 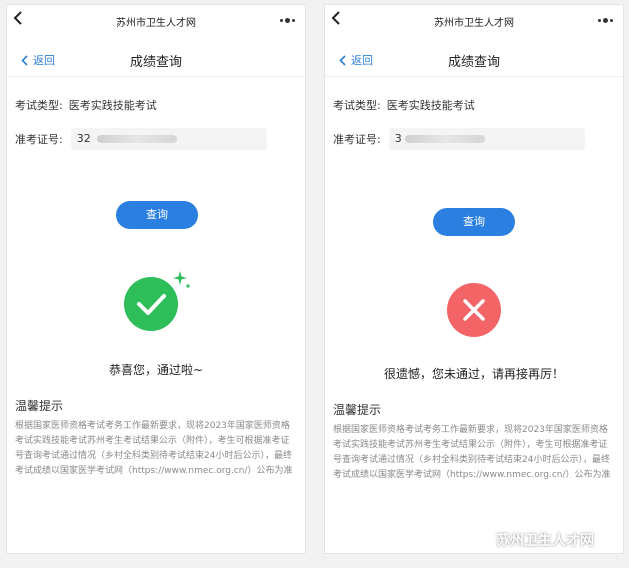 I want to click on ticket-row: 准考证号: 3, so click(x=459, y=139).